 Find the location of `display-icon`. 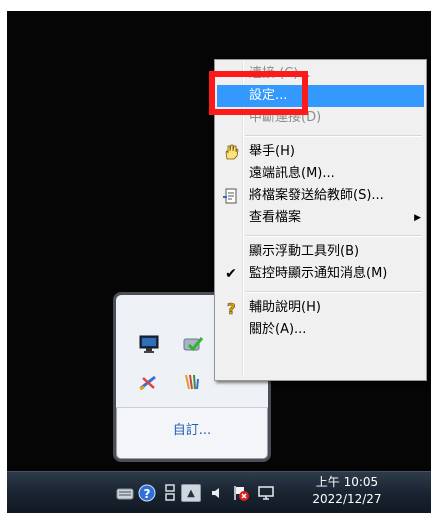

display-icon is located at coordinates (266, 493).